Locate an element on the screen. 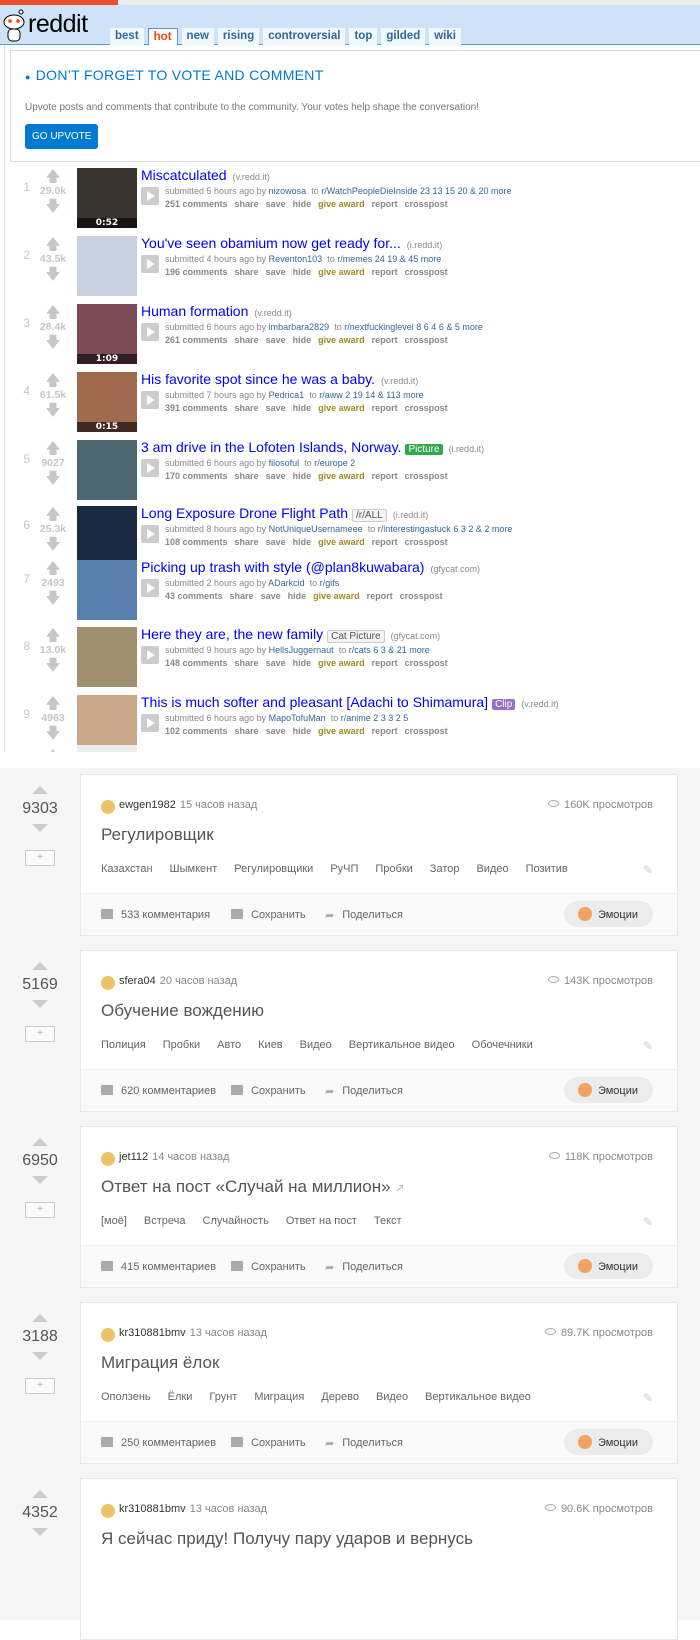 The image size is (700, 1640). post-title-link: Human formation is located at coordinates (194, 311).